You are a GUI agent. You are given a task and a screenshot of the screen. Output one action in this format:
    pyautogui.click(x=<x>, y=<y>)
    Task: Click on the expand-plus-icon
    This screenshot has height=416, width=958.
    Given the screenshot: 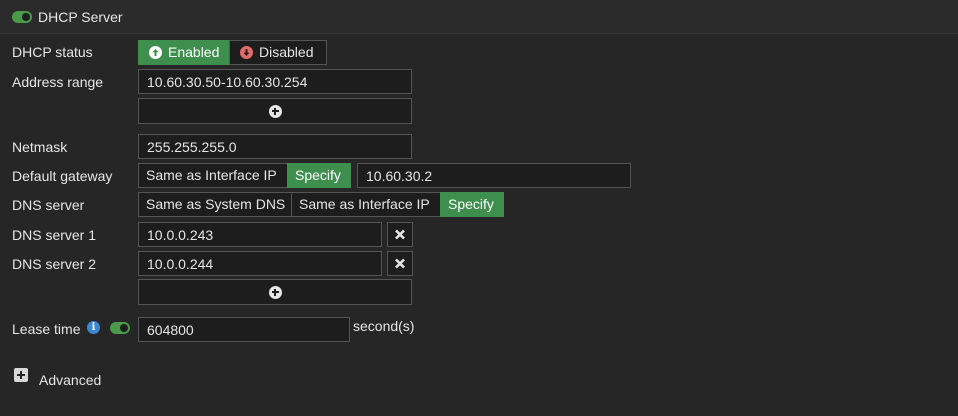 What is the action you would take?
    pyautogui.click(x=21, y=375)
    